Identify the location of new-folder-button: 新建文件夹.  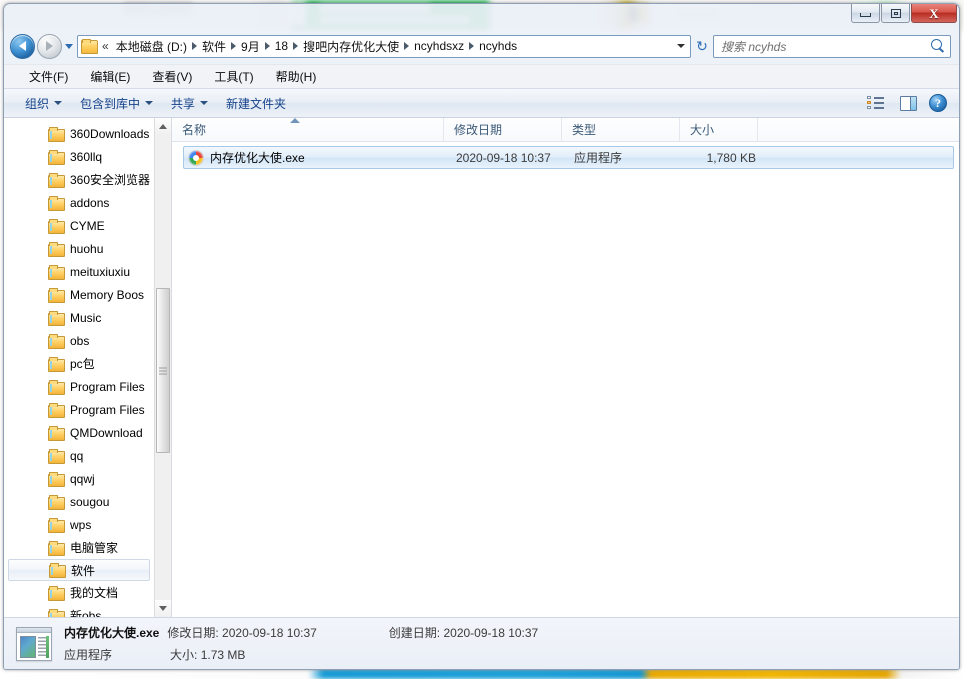
(256, 103).